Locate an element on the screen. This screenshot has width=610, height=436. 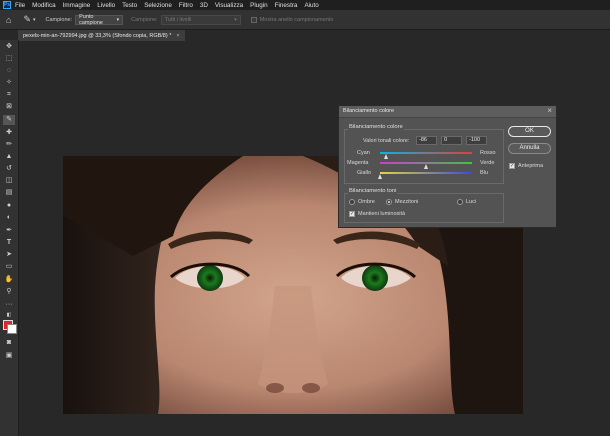
preview-label: Anteprima is located at coordinates (531, 166).